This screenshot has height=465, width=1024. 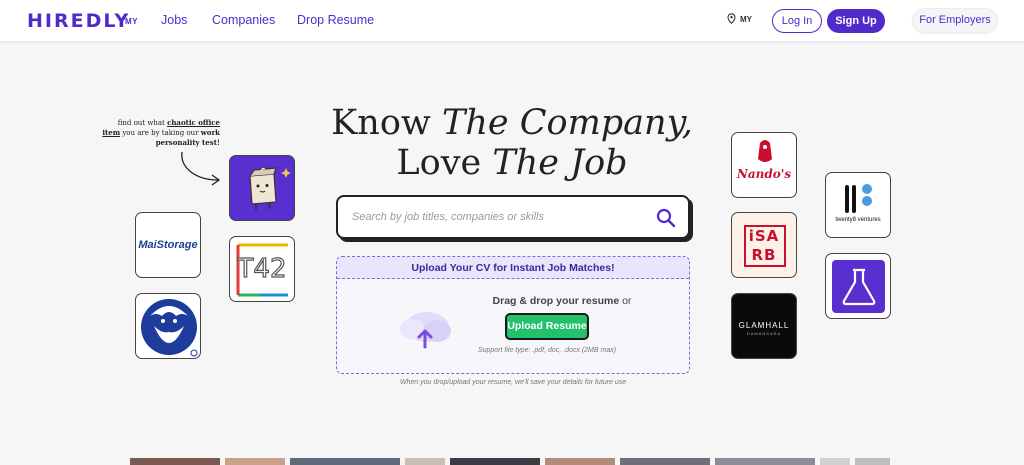 What do you see at coordinates (512, 163) in the screenshot?
I see `hero-title-line2: Love The Job` at bounding box center [512, 163].